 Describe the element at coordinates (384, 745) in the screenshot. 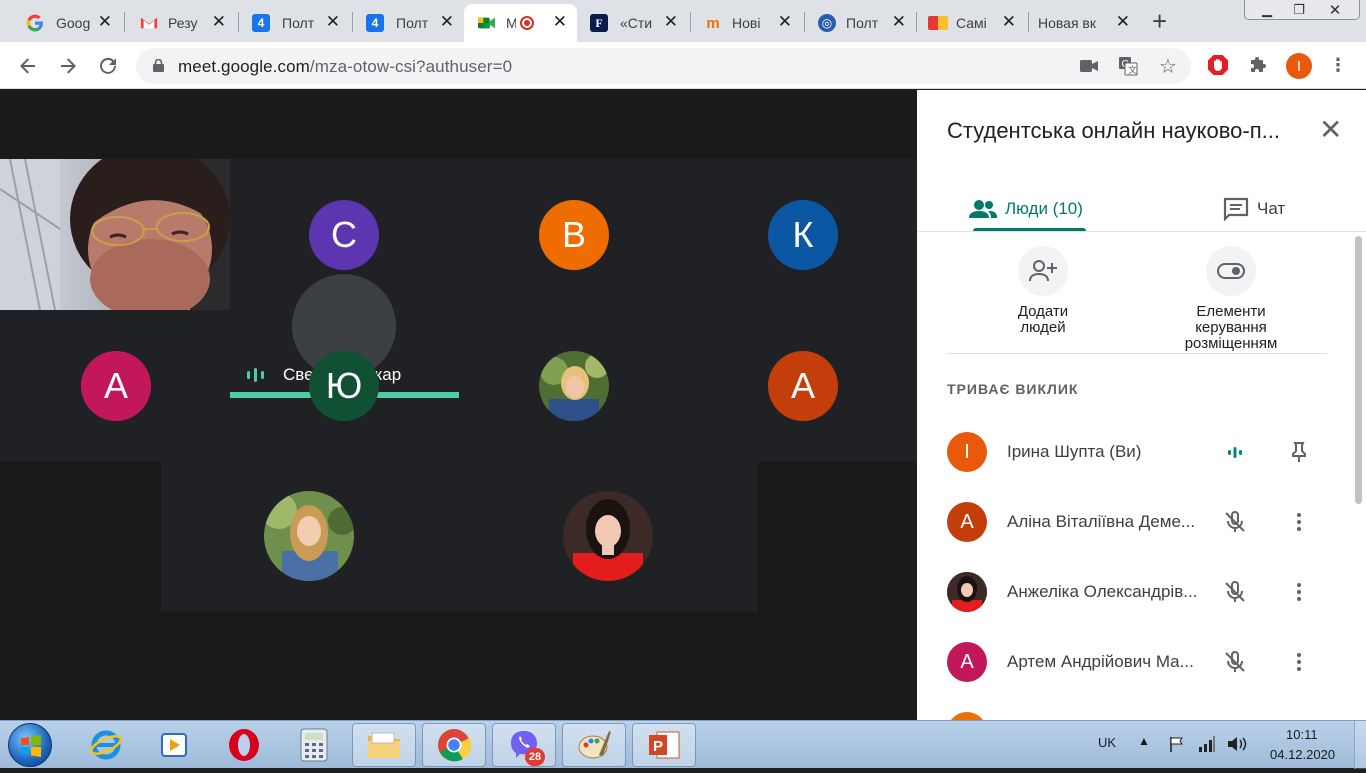

I see `explorer-taskbar-icon` at that location.